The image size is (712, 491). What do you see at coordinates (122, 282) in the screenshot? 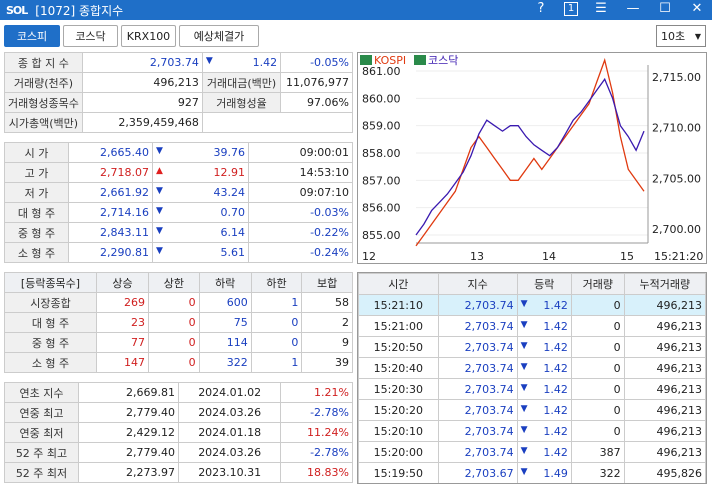
I see `breadth-header-up: 상승` at bounding box center [122, 282].